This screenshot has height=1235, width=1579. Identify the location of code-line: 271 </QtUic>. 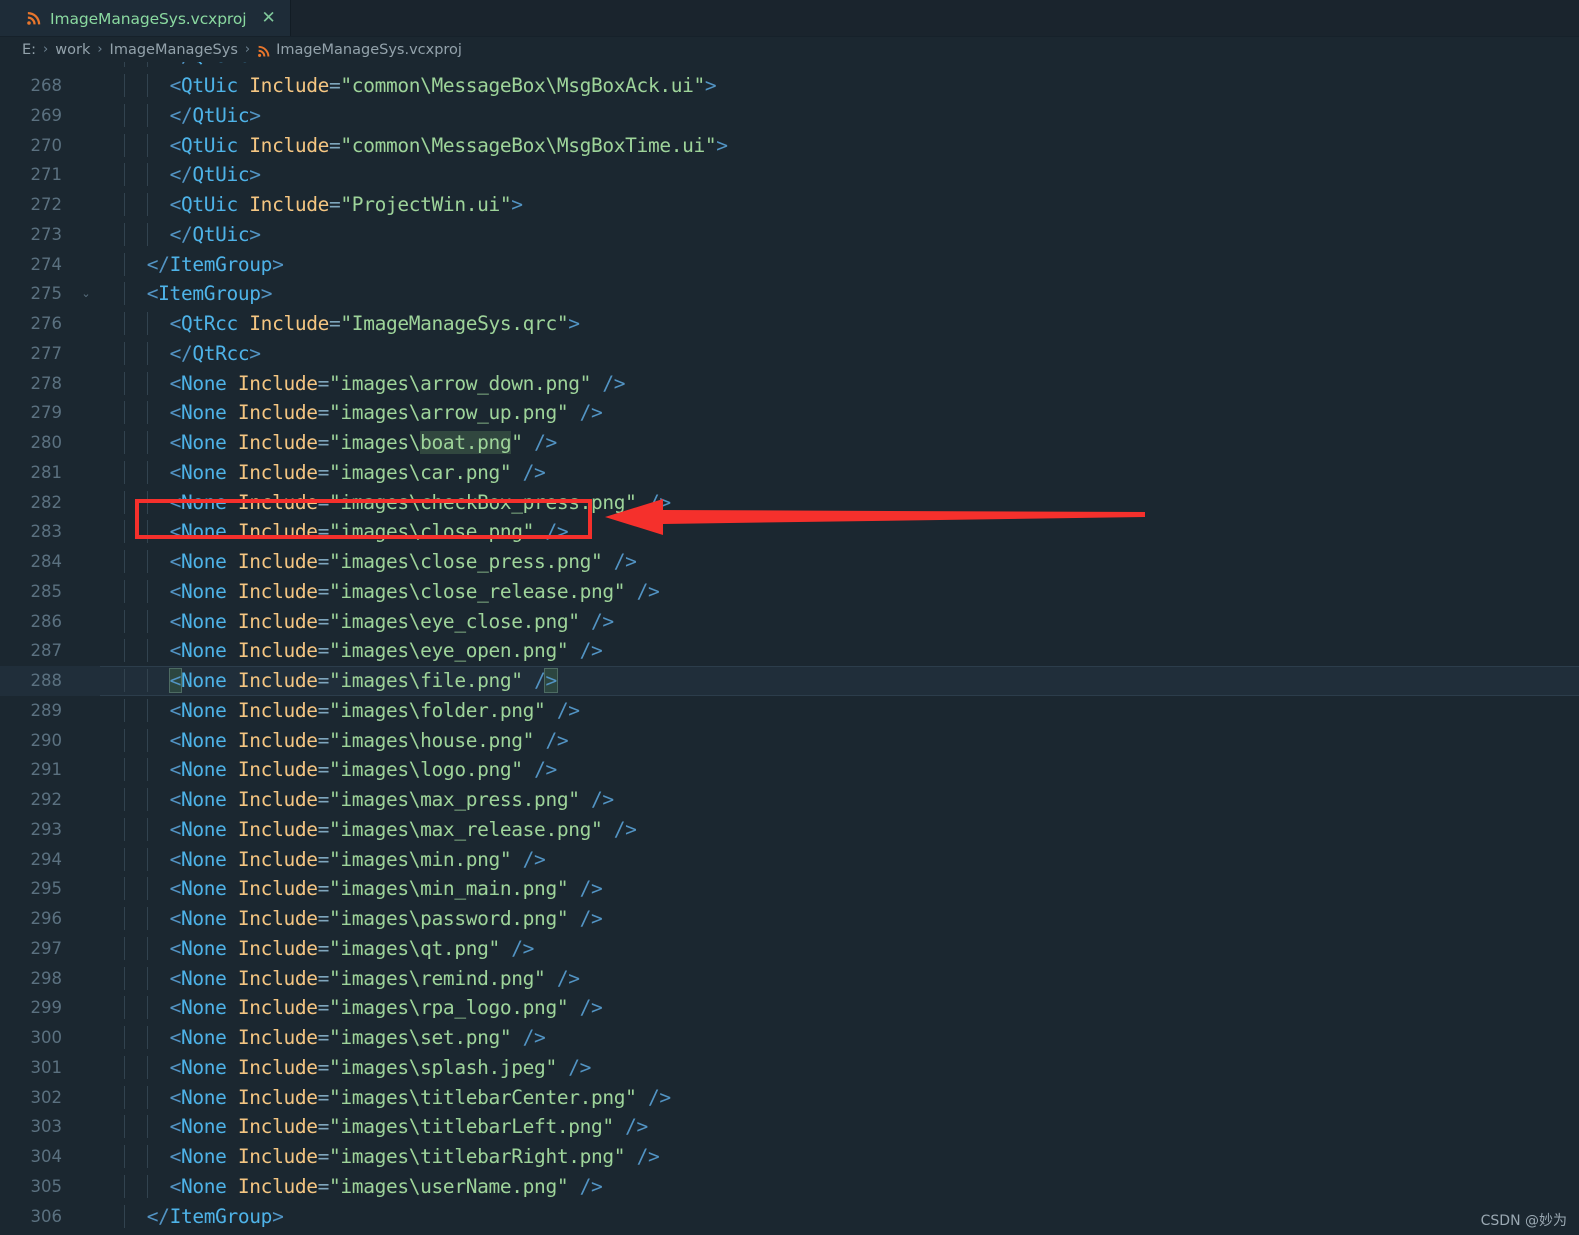
(789, 175).